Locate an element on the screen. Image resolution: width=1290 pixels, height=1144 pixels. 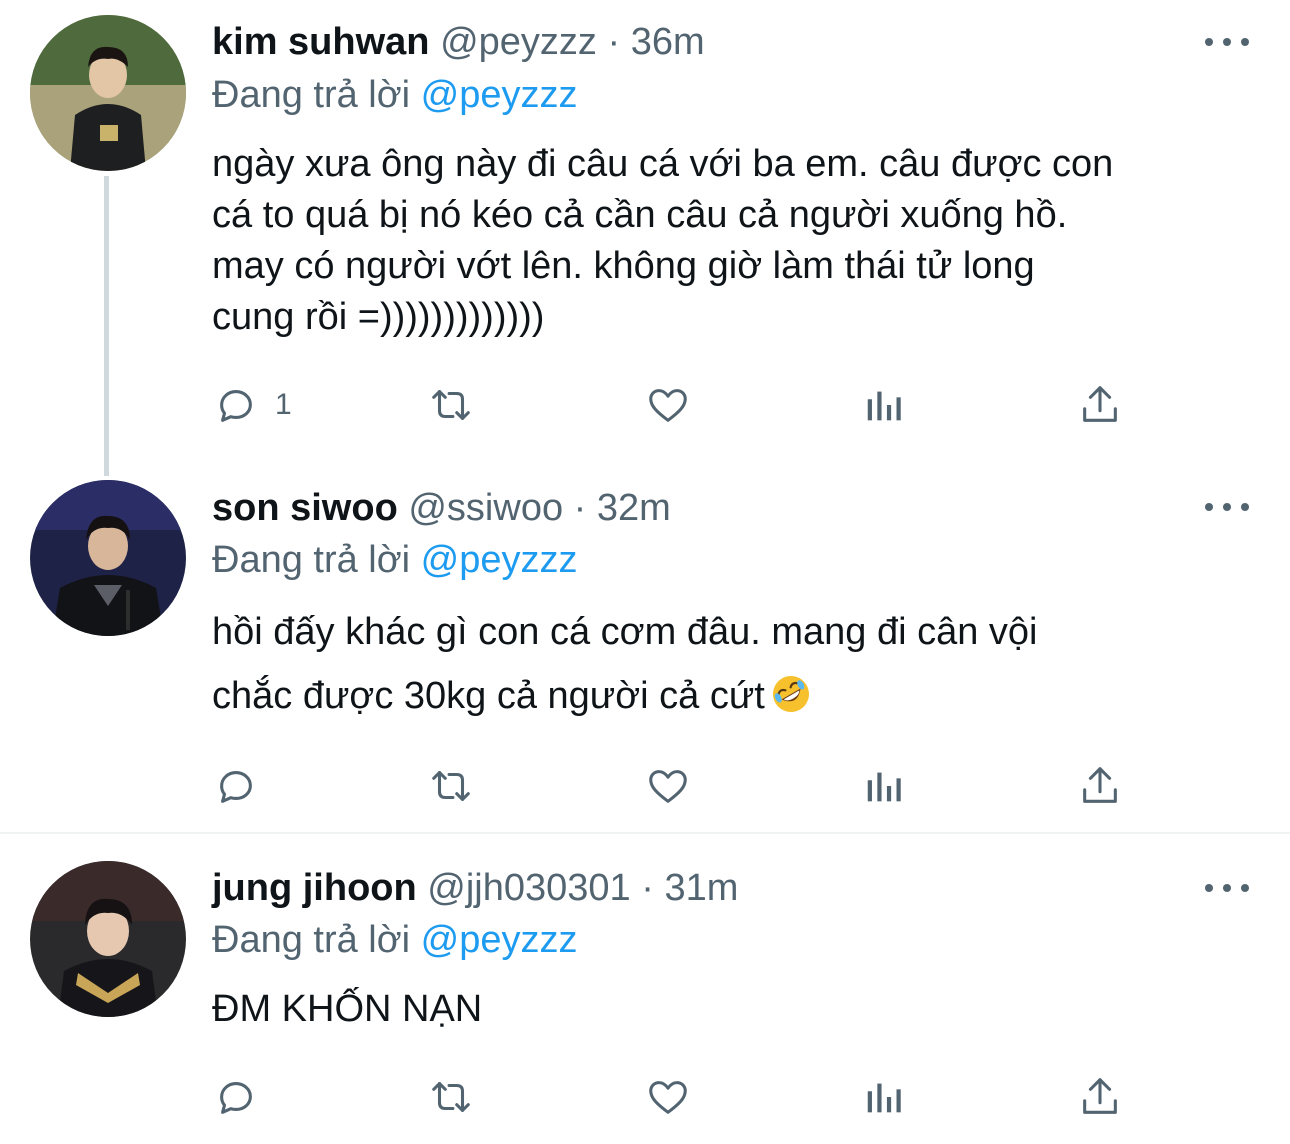
display-name: son siwoo is located at coordinates (305, 508).